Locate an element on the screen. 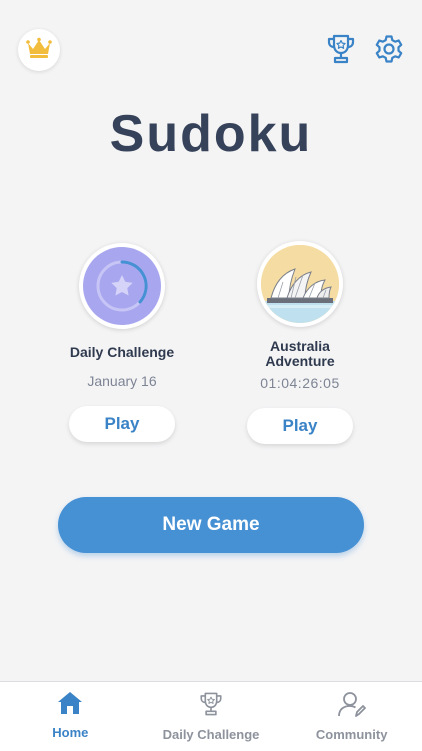 The width and height of the screenshot is (422, 751). daily-progress-ring is located at coordinates (122, 286).